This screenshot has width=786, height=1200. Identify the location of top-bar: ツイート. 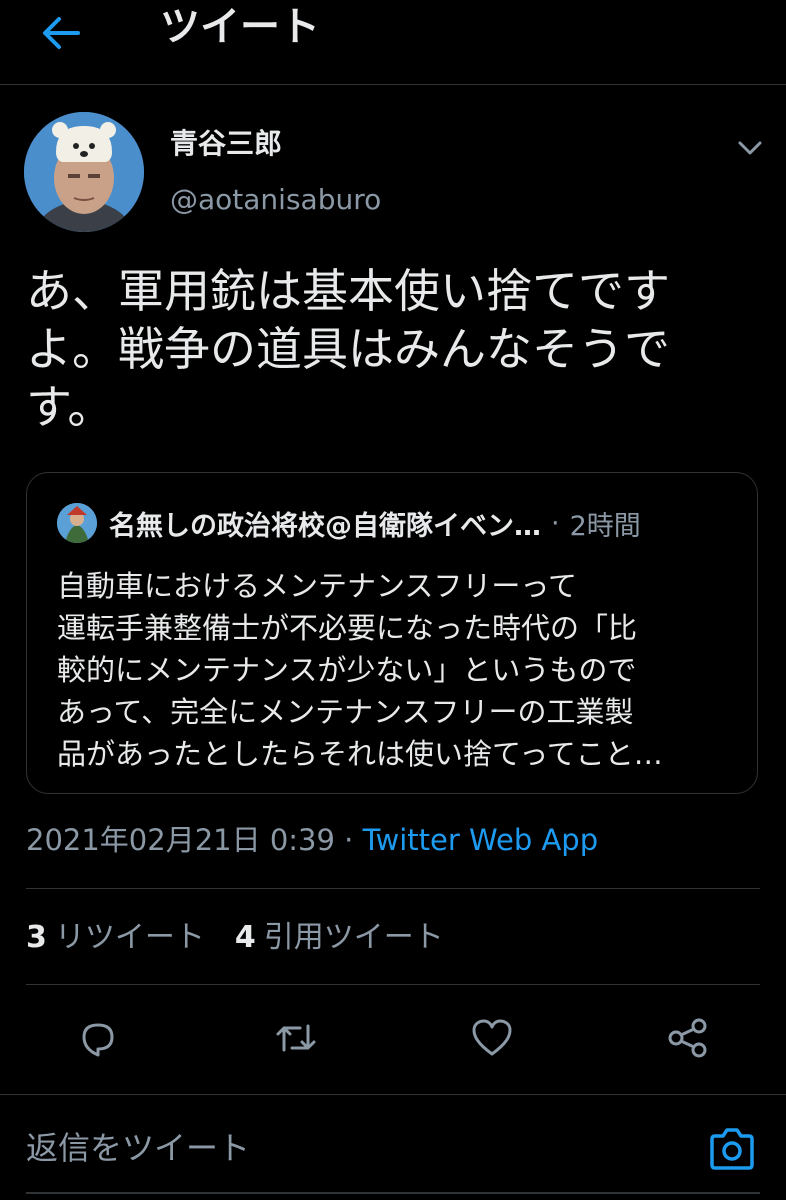
(393, 42).